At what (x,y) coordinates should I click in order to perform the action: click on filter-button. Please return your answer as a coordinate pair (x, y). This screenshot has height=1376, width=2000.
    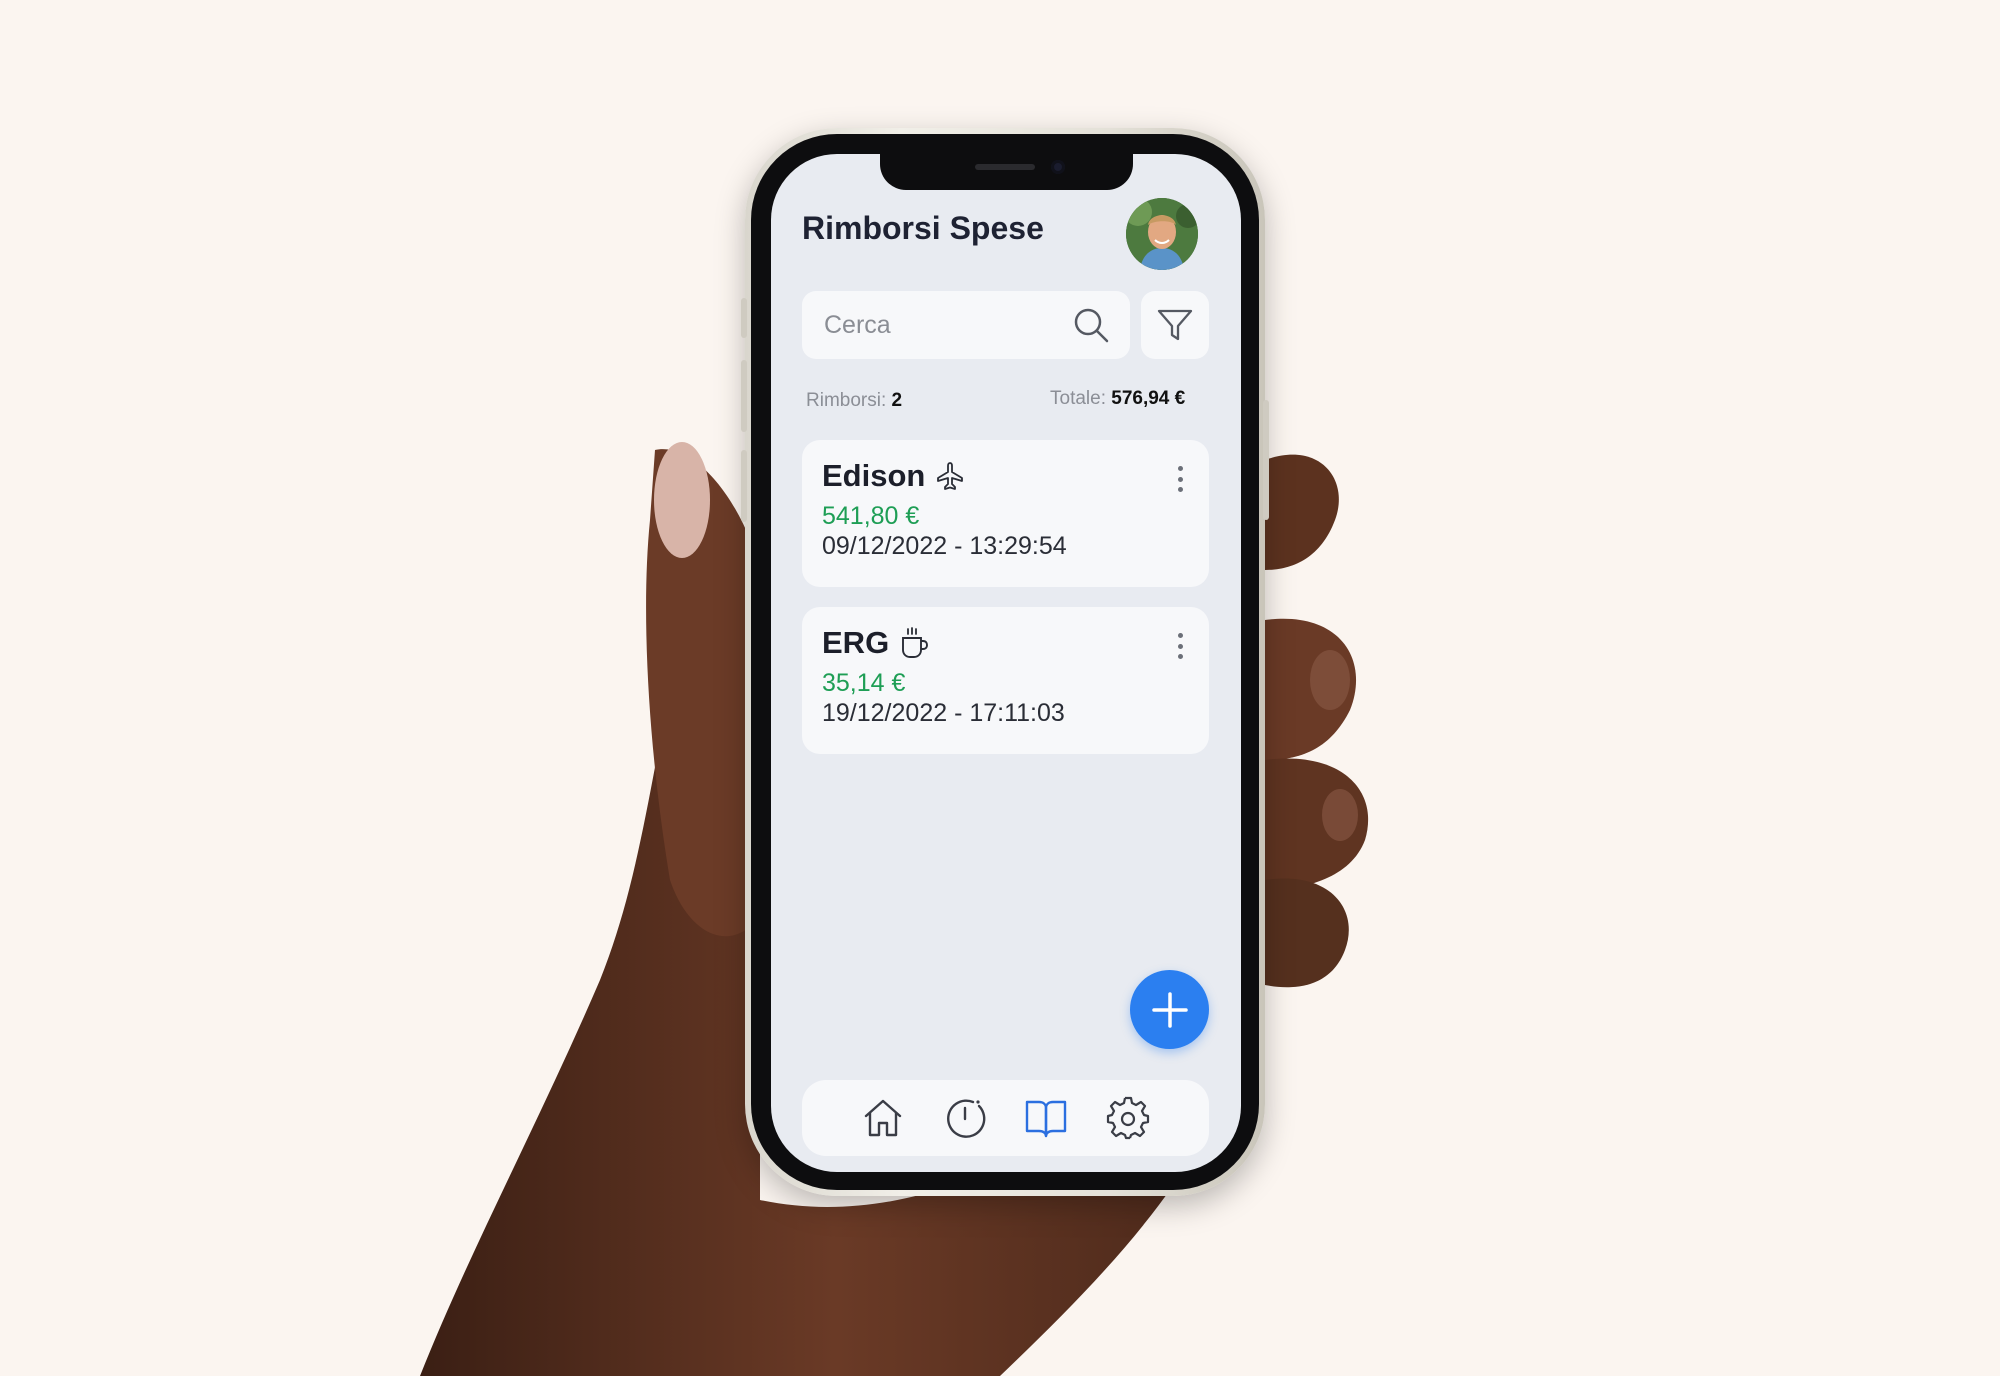
    Looking at the image, I should click on (1175, 325).